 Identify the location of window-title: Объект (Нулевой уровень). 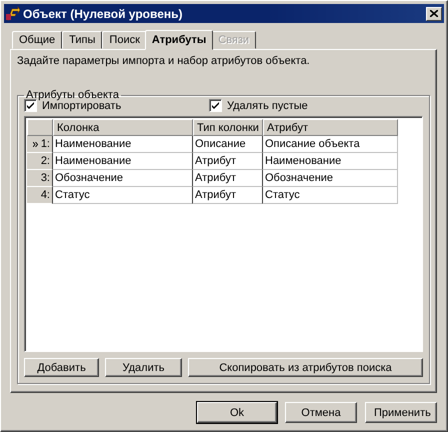
(103, 13).